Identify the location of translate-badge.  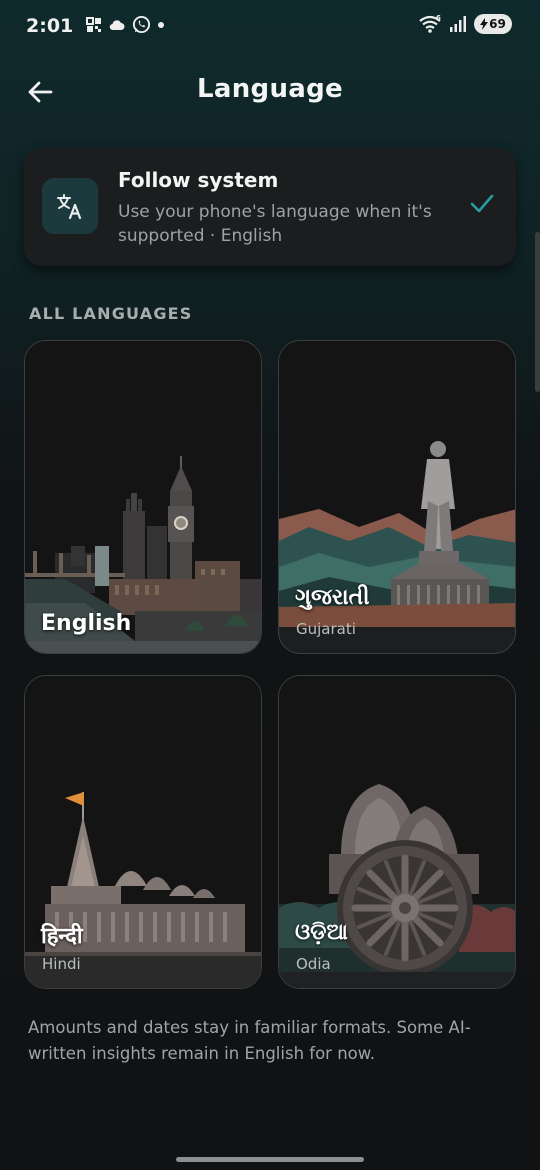
(70, 206).